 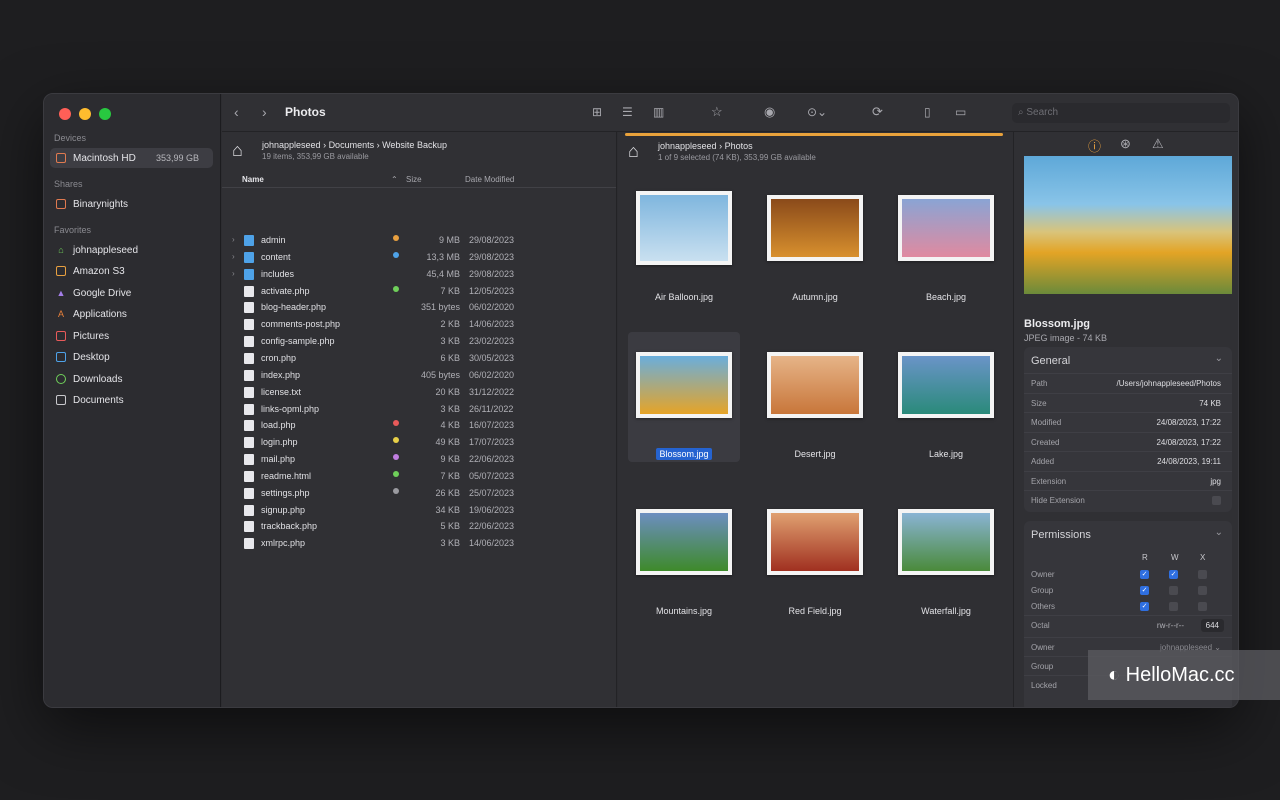 I want to click on warning-icon: ⚠, so click(x=1158, y=144).